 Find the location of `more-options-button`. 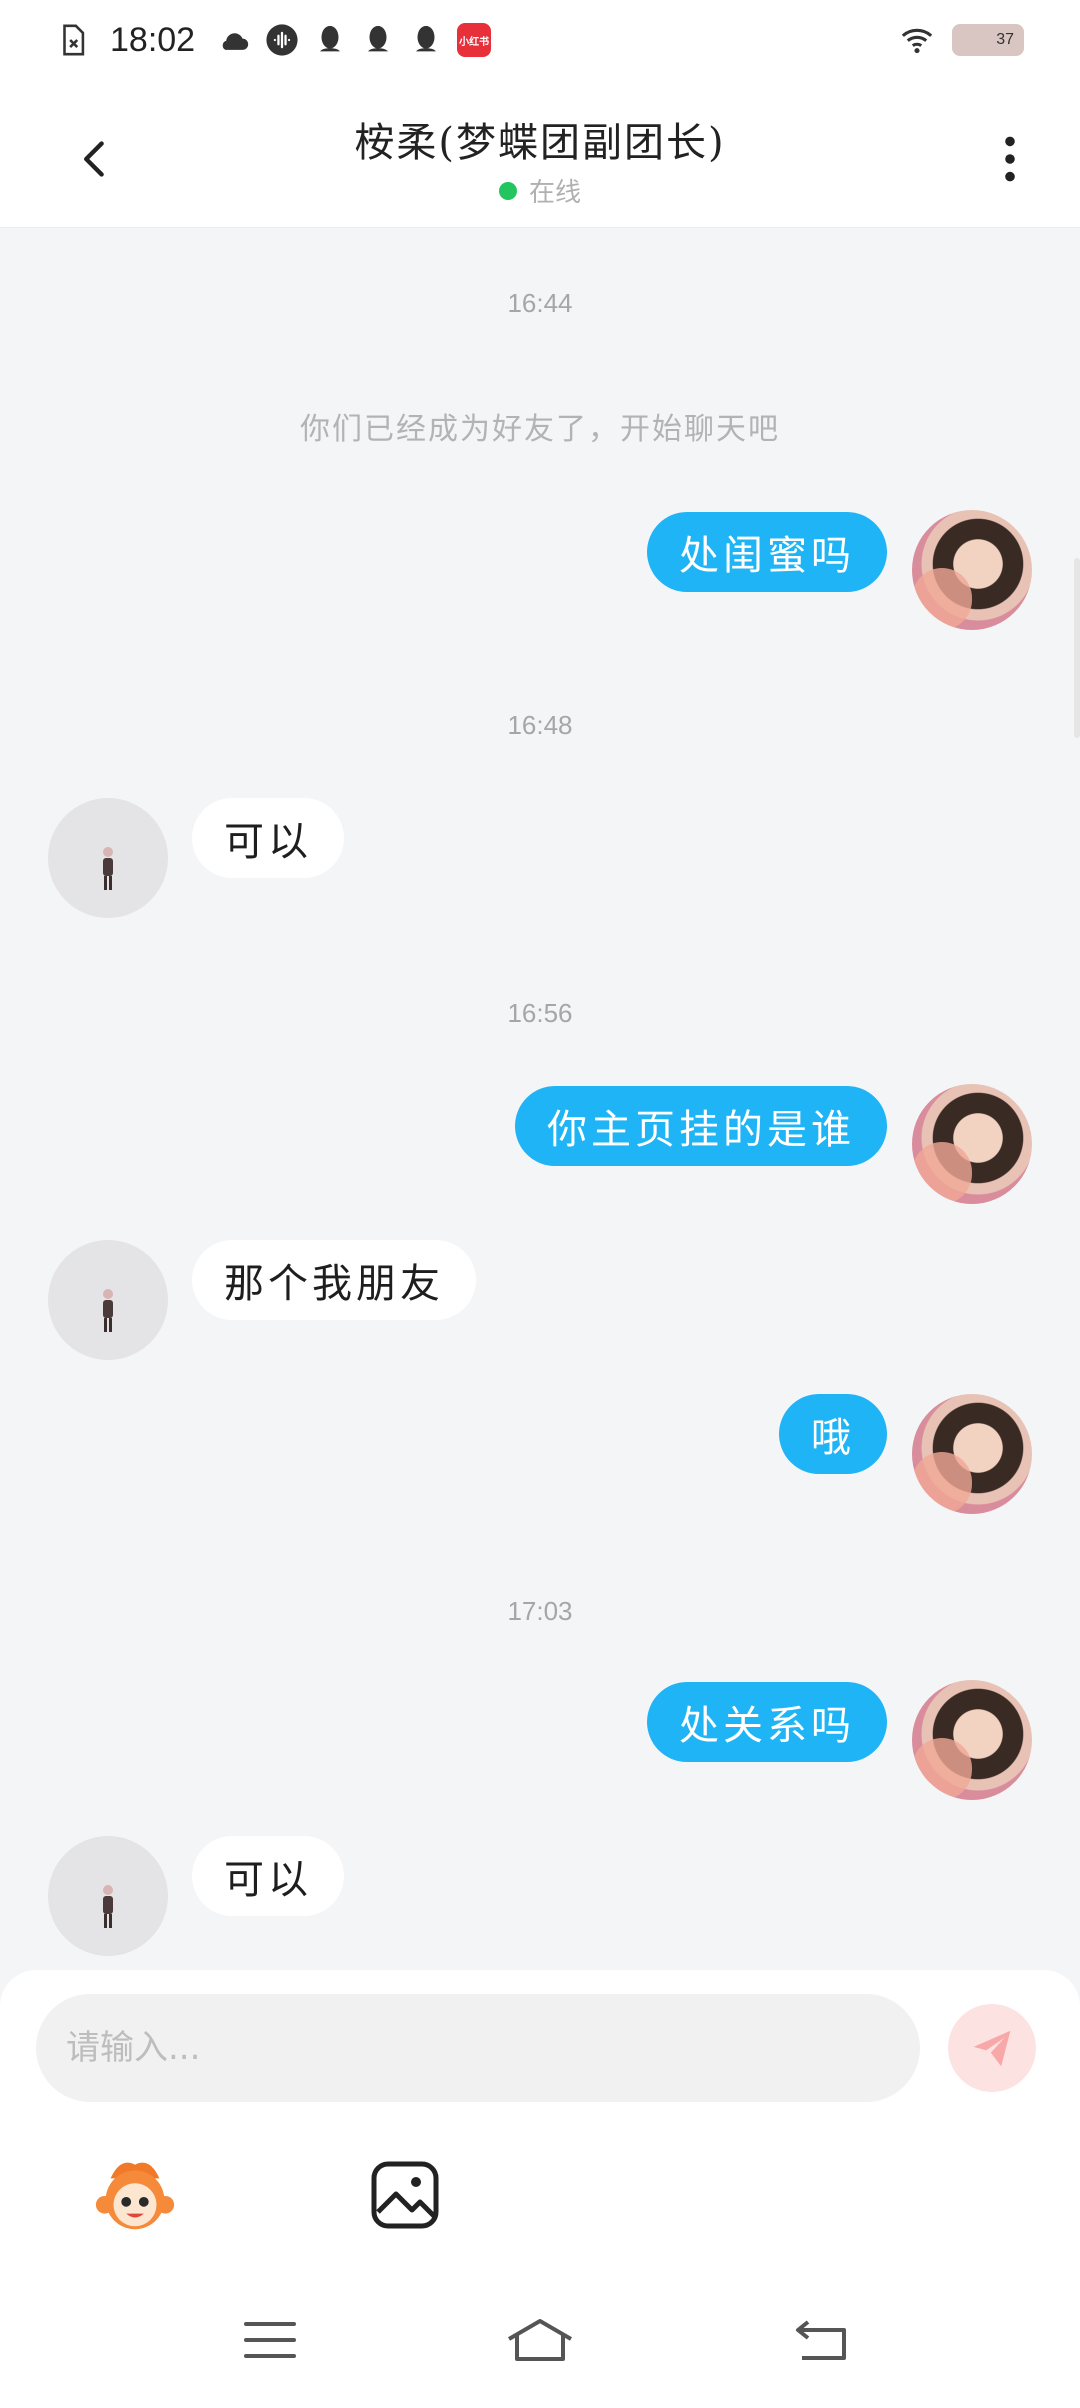

more-options-button is located at coordinates (1010, 159).